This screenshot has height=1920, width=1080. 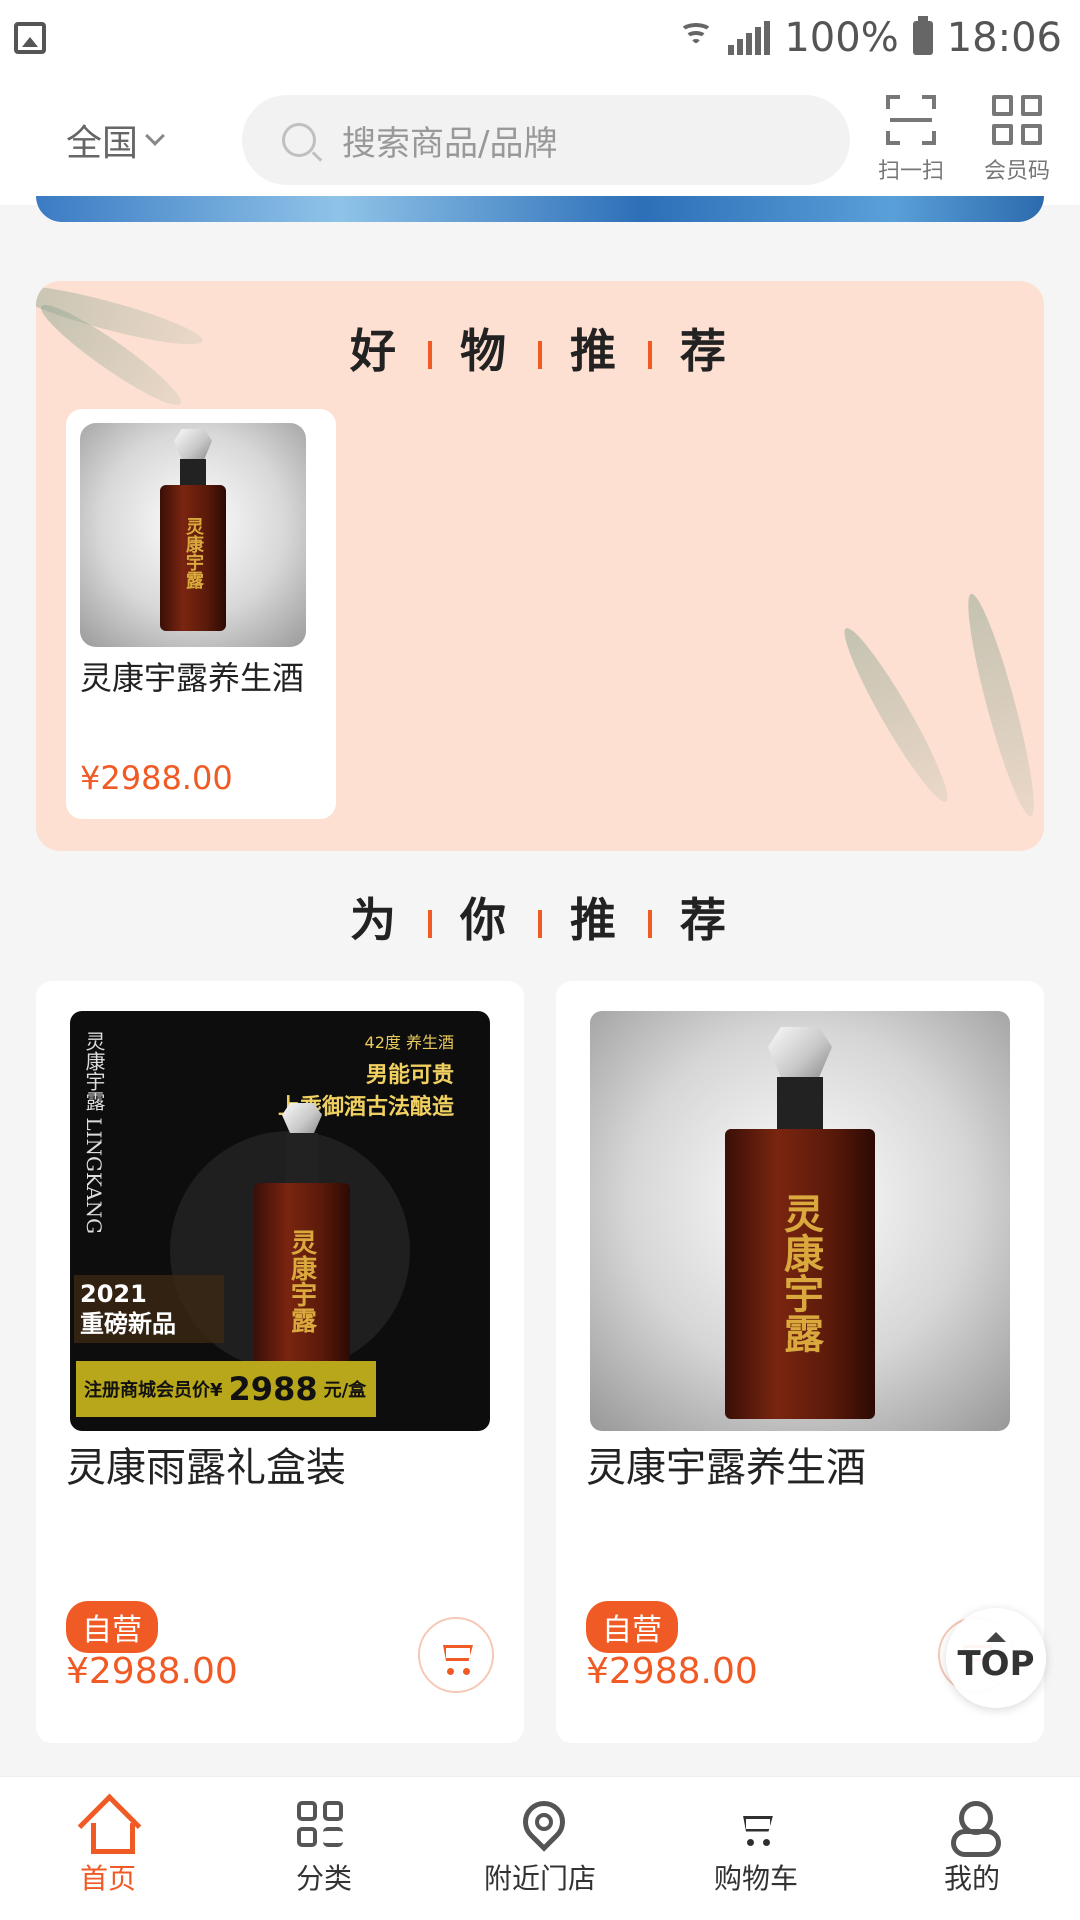 I want to click on back-to-top-button: TOP, so click(x=996, y=1658).